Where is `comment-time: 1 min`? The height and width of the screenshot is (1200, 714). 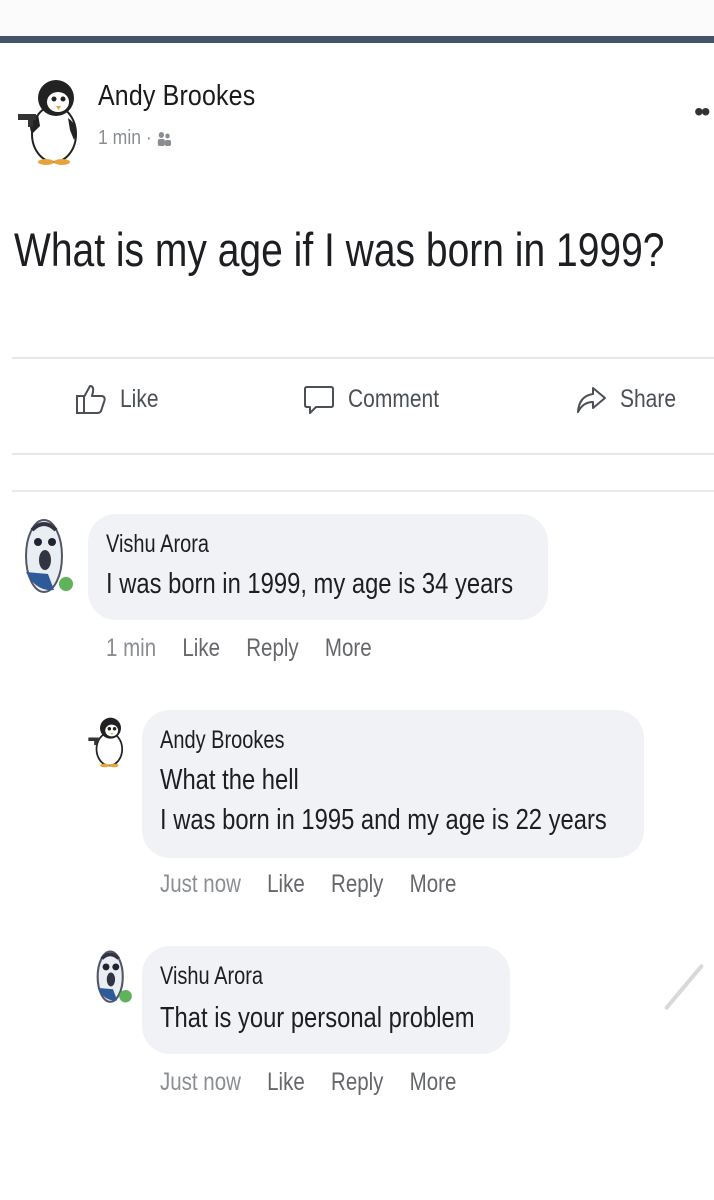 comment-time: 1 min is located at coordinates (131, 648).